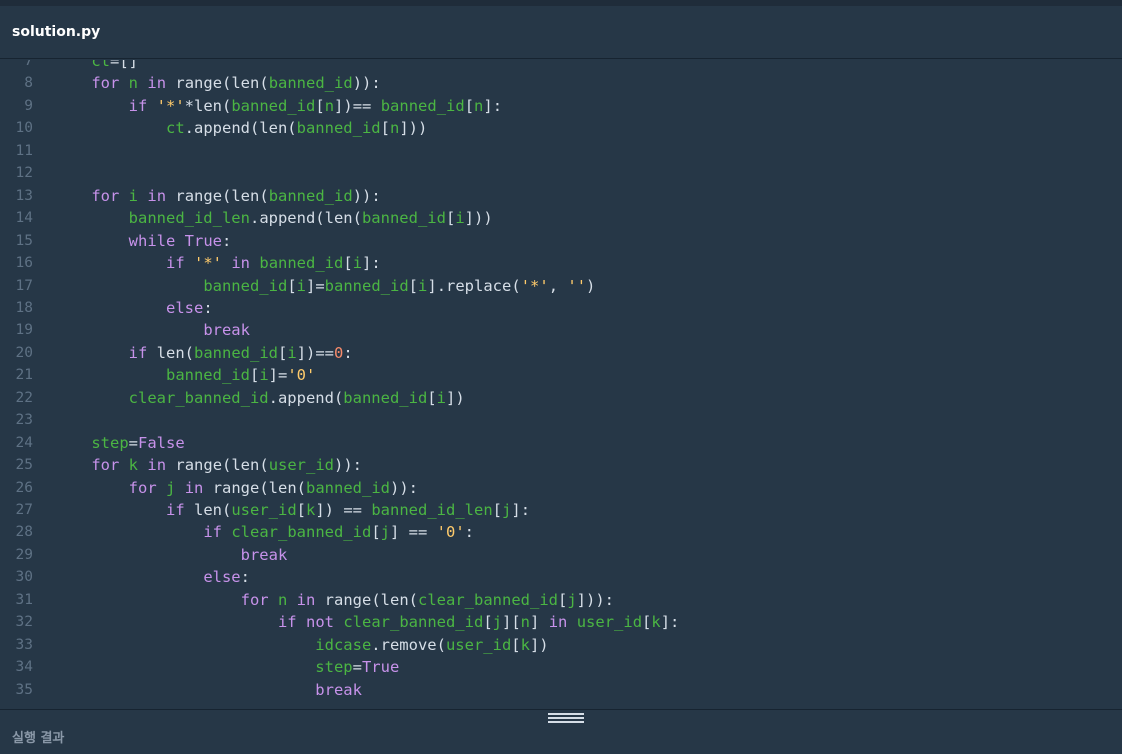  What do you see at coordinates (96, 66) in the screenshot?
I see `code-text: ct=[]` at bounding box center [96, 66].